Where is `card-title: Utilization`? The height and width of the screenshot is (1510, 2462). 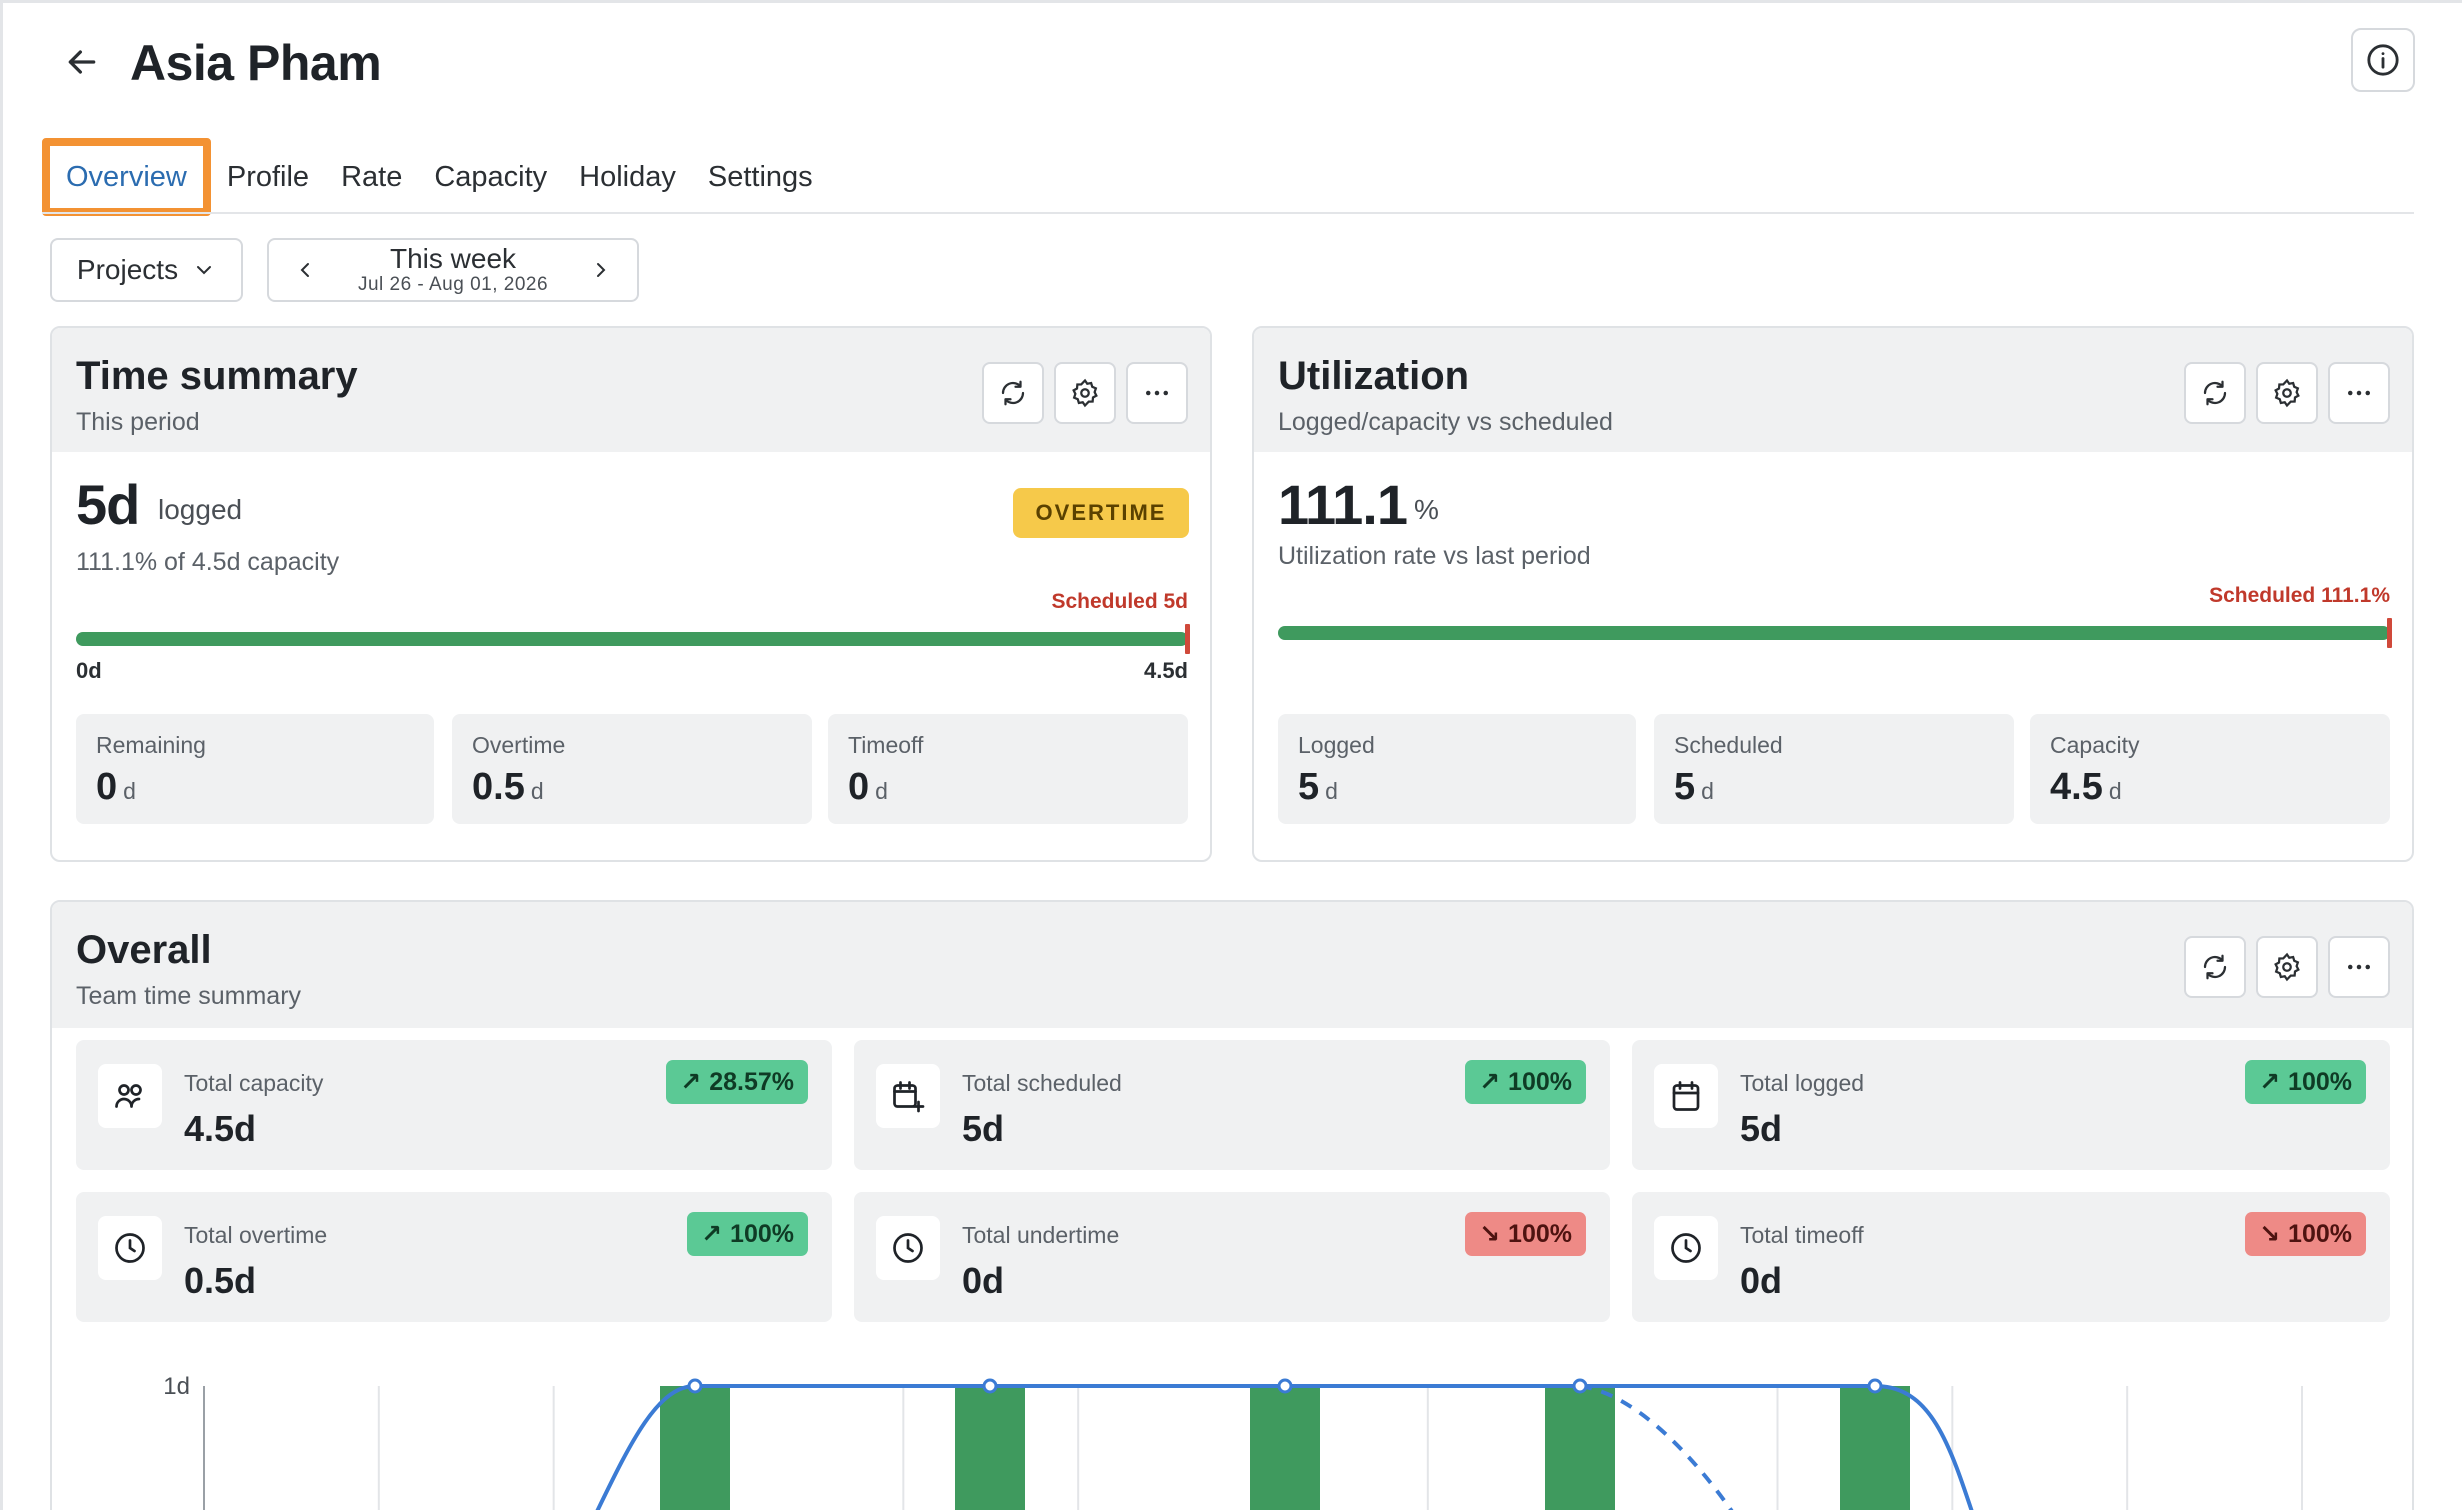
card-title: Utilization is located at coordinates (1374, 376).